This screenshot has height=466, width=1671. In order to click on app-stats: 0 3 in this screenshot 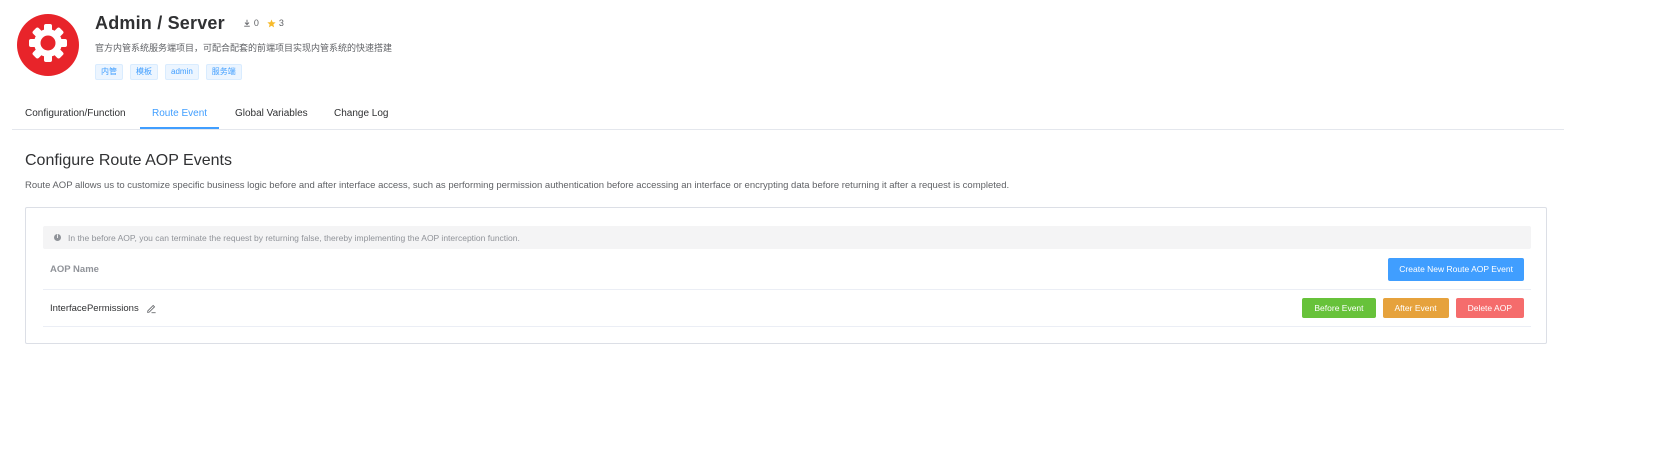, I will do `click(267, 23)`.